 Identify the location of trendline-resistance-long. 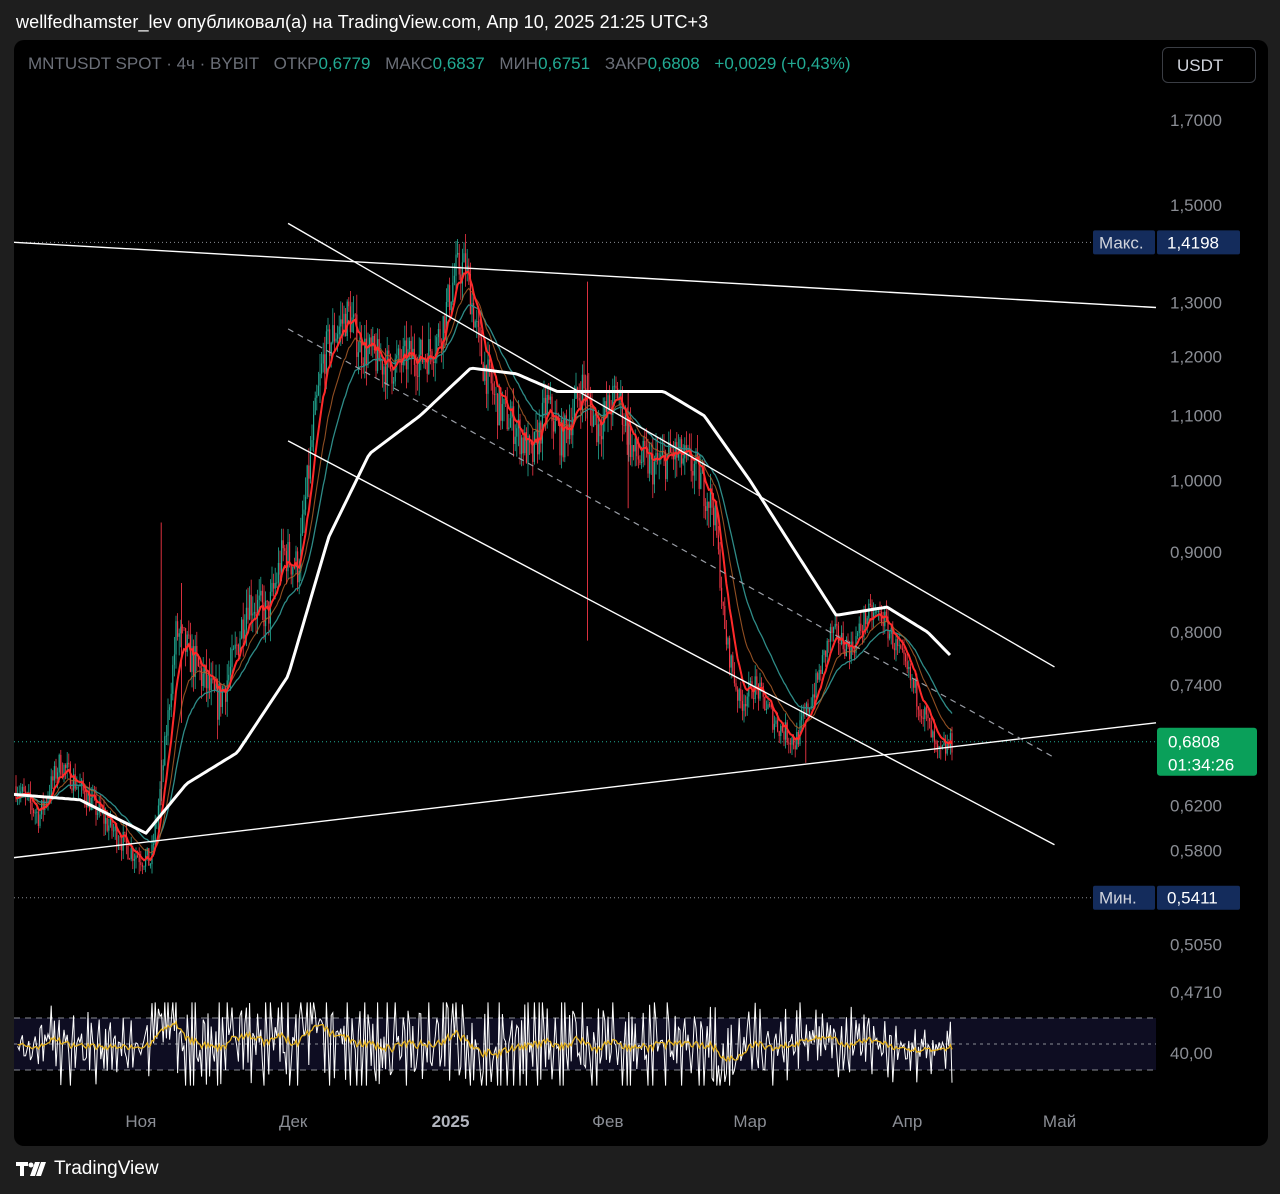
(585, 275).